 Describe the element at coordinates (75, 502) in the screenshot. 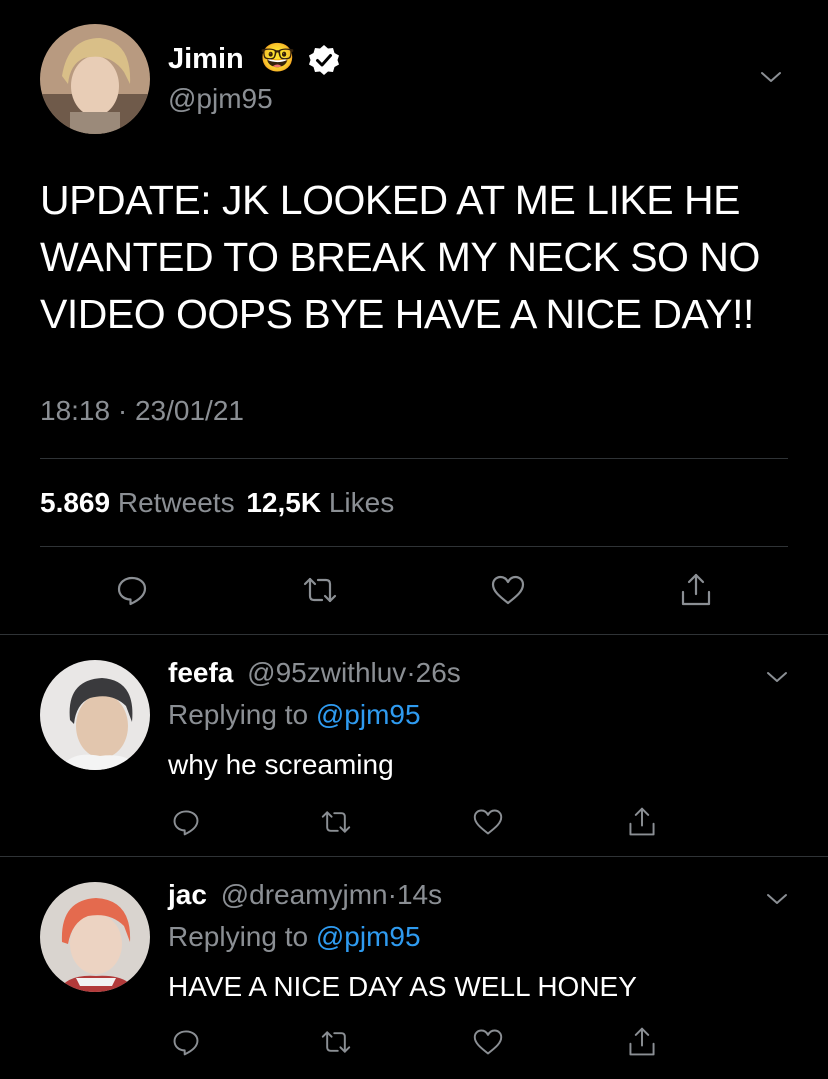

I see `retweets-count: 5.869` at that location.